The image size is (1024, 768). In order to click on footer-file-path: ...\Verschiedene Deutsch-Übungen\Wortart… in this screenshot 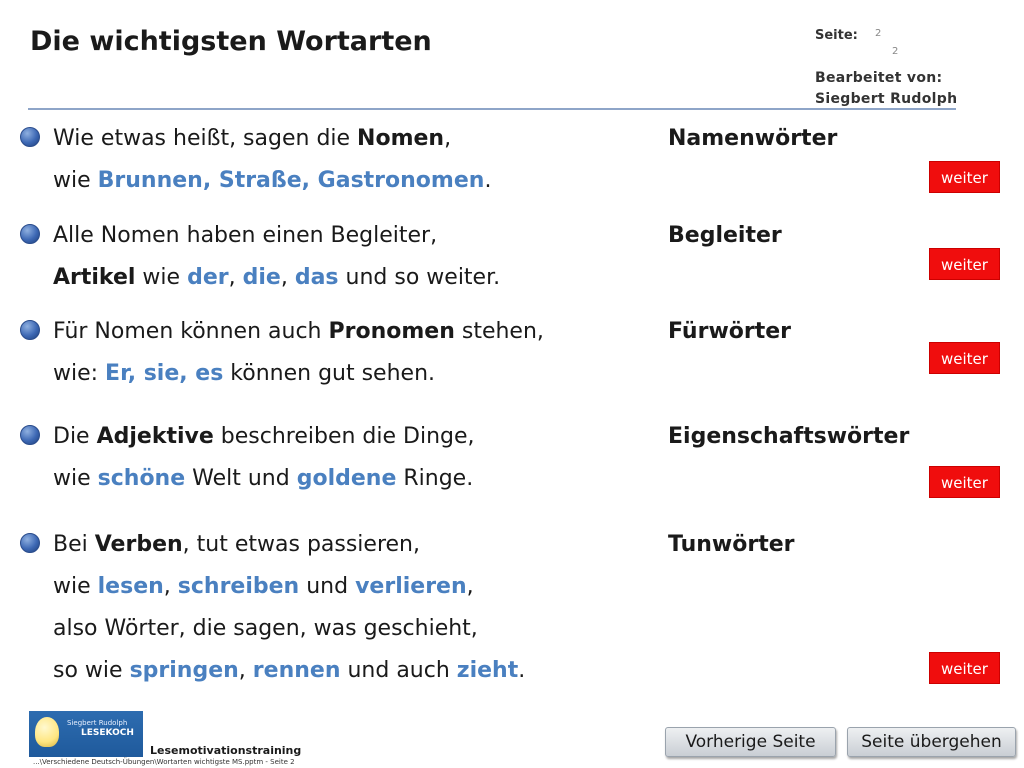, I will do `click(164, 762)`.